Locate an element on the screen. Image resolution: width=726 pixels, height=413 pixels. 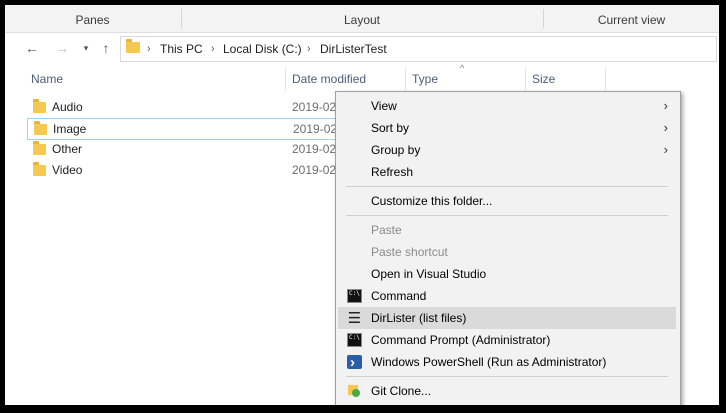
menu-item-command-prompt-admin: Command Prompt (Administrator) is located at coordinates (507, 340).